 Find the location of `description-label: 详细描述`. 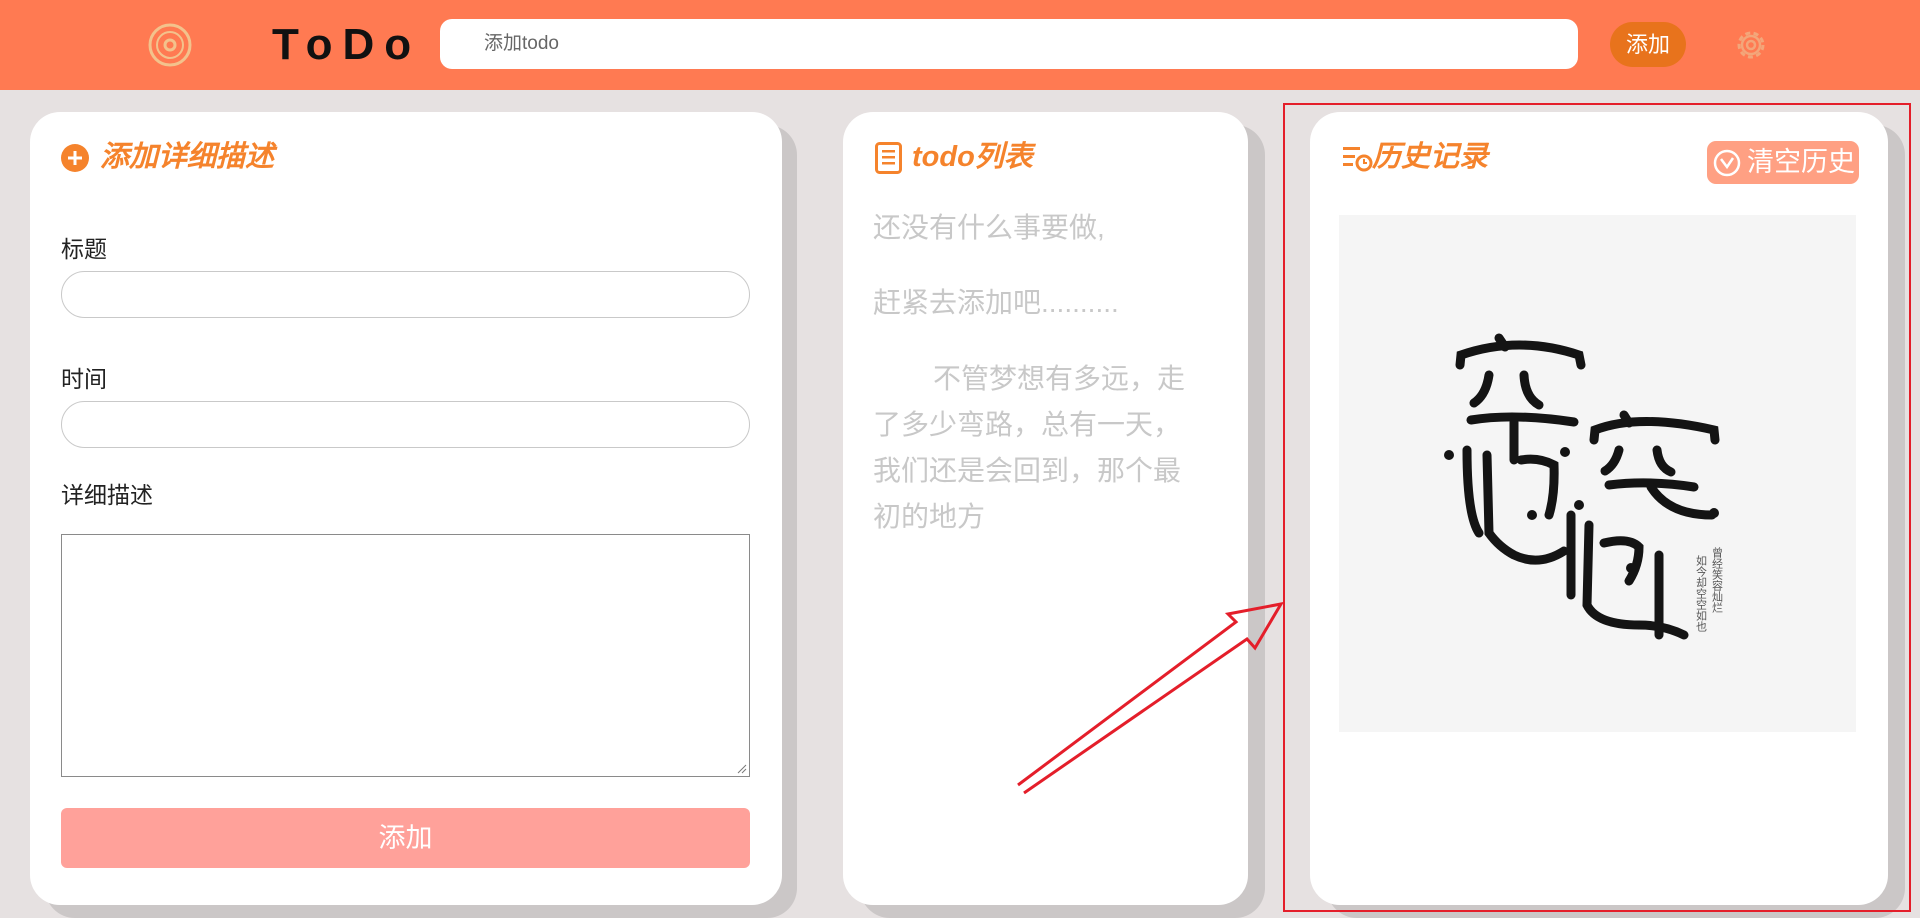

description-label: 详细描述 is located at coordinates (107, 495).